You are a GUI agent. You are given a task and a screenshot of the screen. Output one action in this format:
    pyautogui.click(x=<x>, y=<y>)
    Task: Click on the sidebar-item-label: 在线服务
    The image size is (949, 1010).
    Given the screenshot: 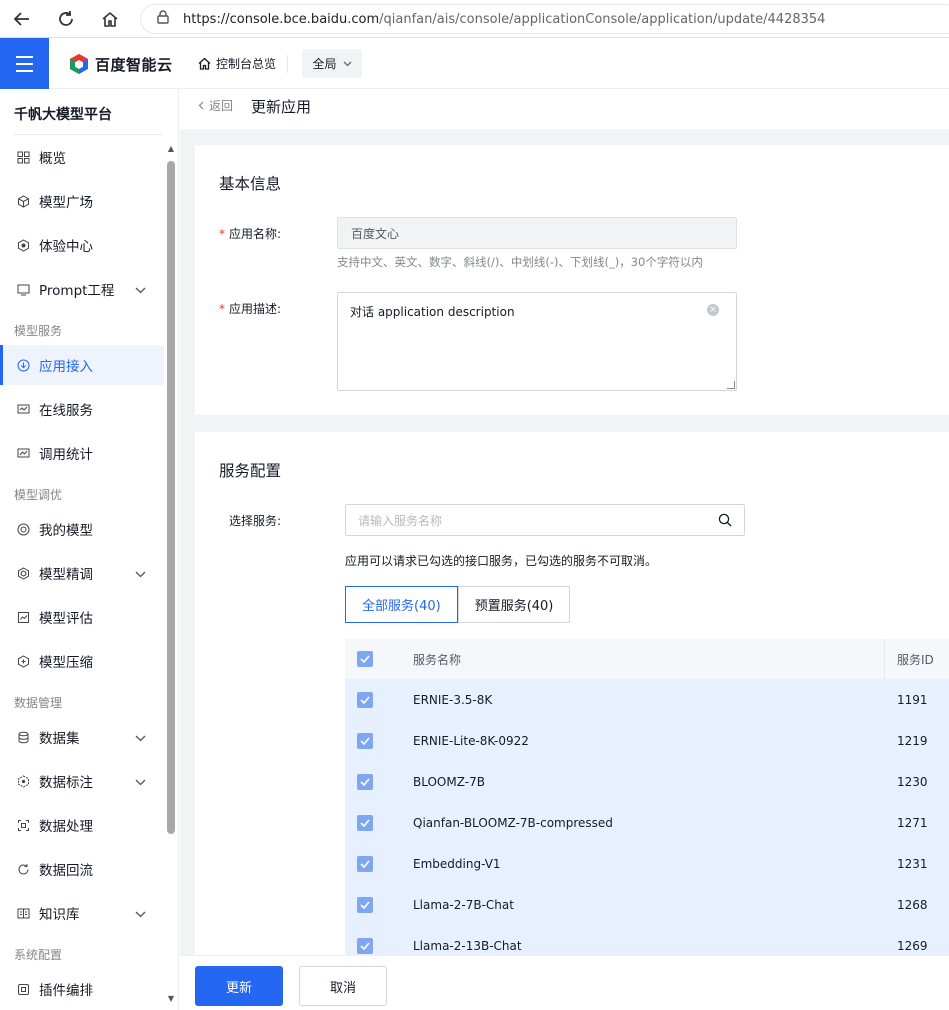 What is the action you would take?
    pyautogui.click(x=66, y=411)
    